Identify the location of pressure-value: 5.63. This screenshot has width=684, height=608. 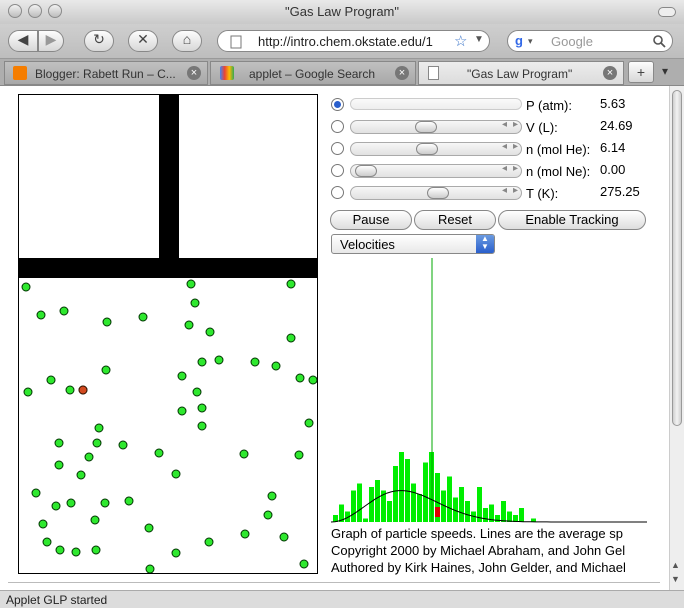
(613, 103).